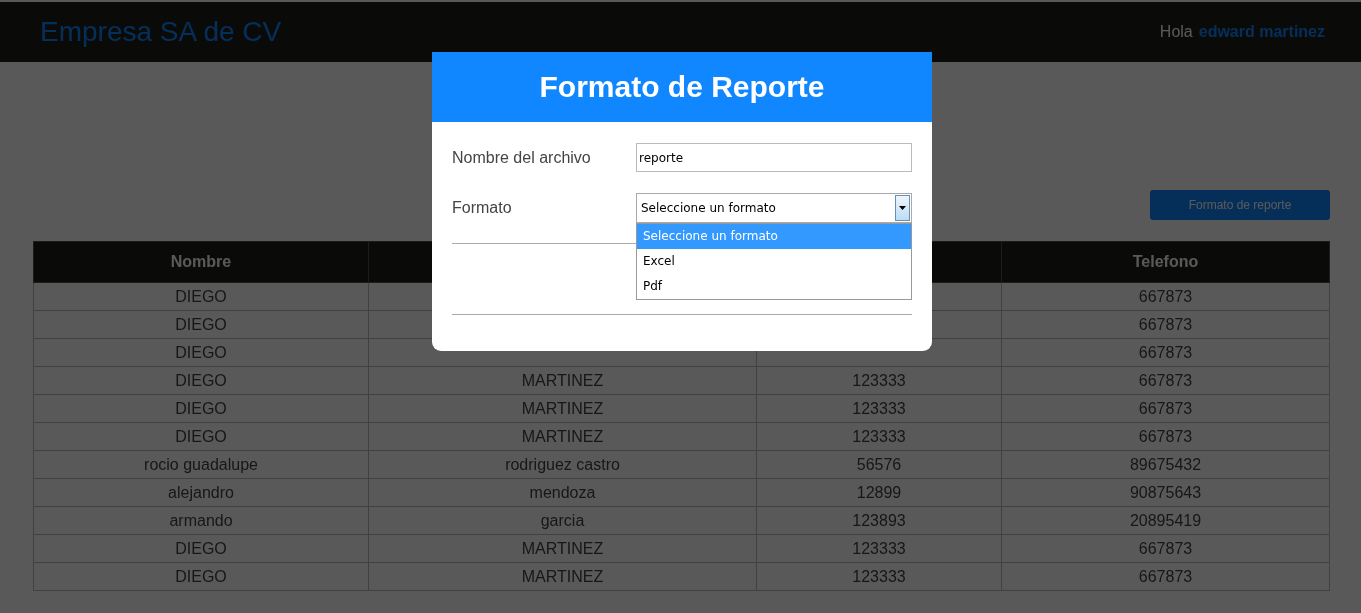  I want to click on field-label: Nombre del archivo, so click(522, 158).